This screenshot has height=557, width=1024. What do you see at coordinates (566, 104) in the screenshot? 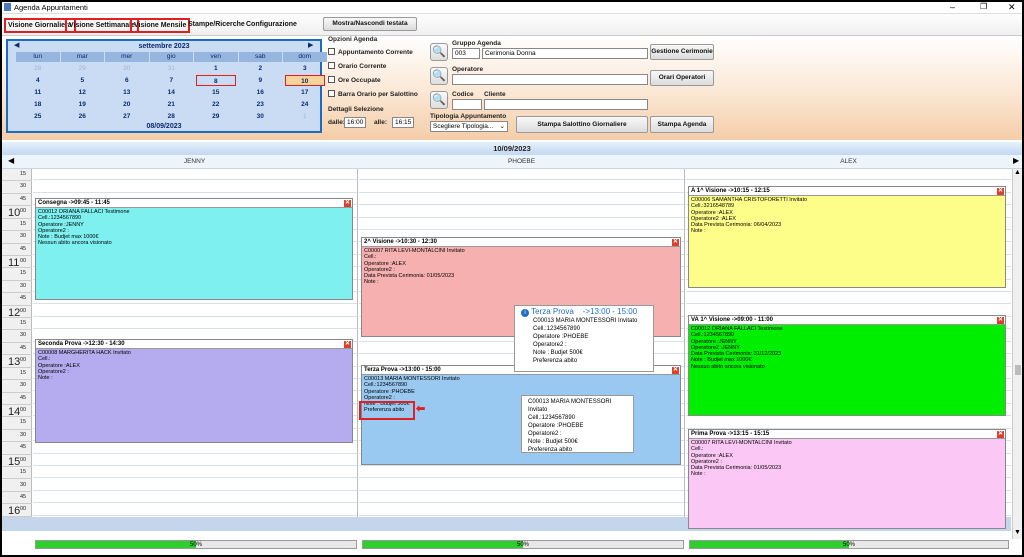
I see `client-field` at bounding box center [566, 104].